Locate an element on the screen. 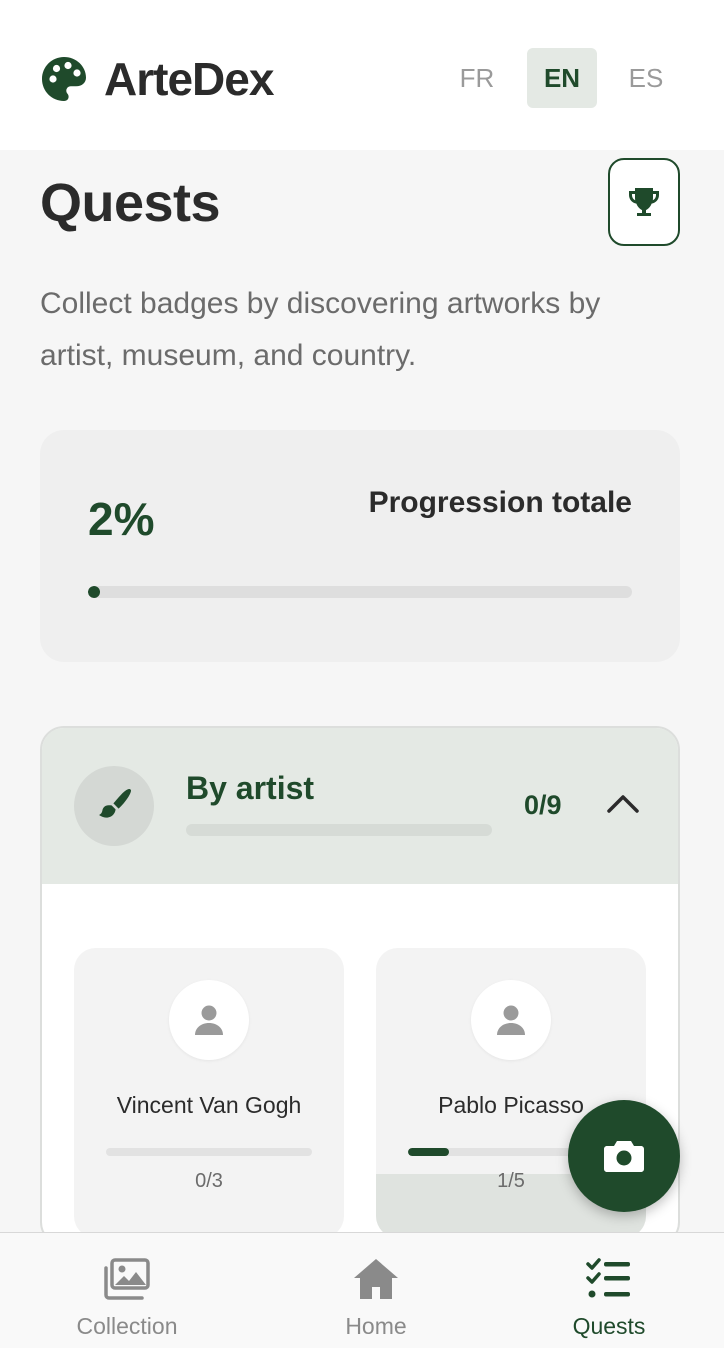 Image resolution: width=724 pixels, height=1348 pixels. section-icon is located at coordinates (114, 806).